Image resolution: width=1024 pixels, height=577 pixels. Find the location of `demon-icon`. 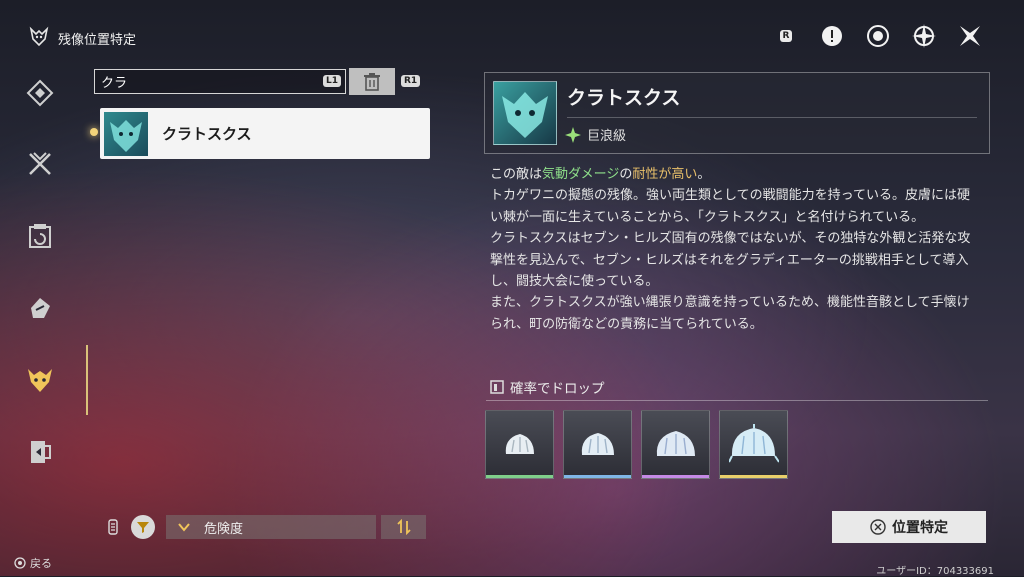

demon-icon is located at coordinates (40, 380).